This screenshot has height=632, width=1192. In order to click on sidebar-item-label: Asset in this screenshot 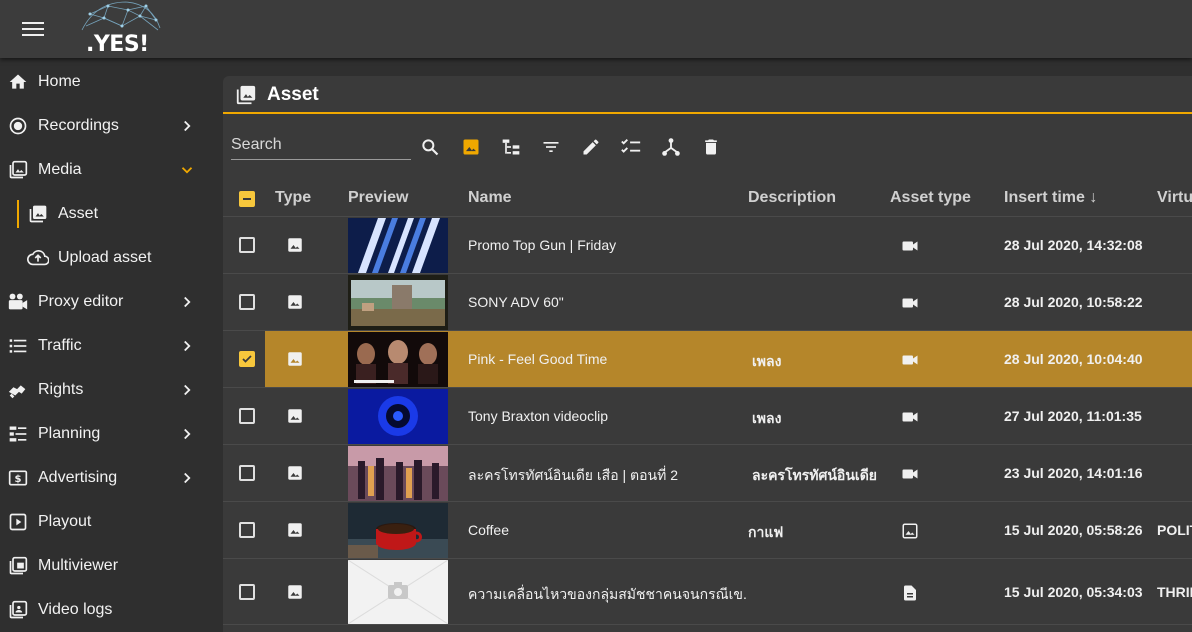, I will do `click(78, 213)`.